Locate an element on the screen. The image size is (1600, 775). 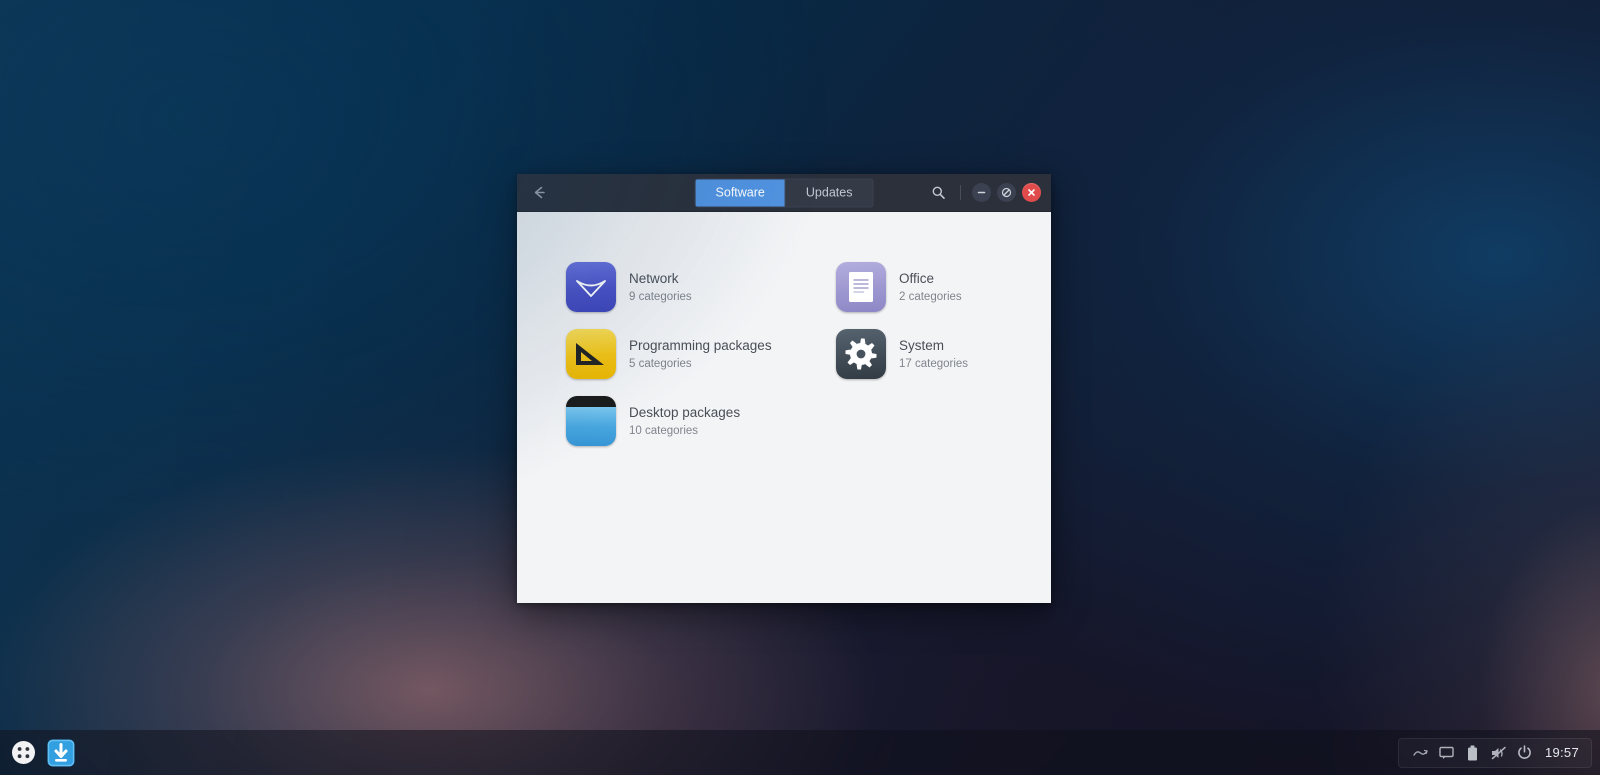
set-square-glyph is located at coordinates (591, 354).